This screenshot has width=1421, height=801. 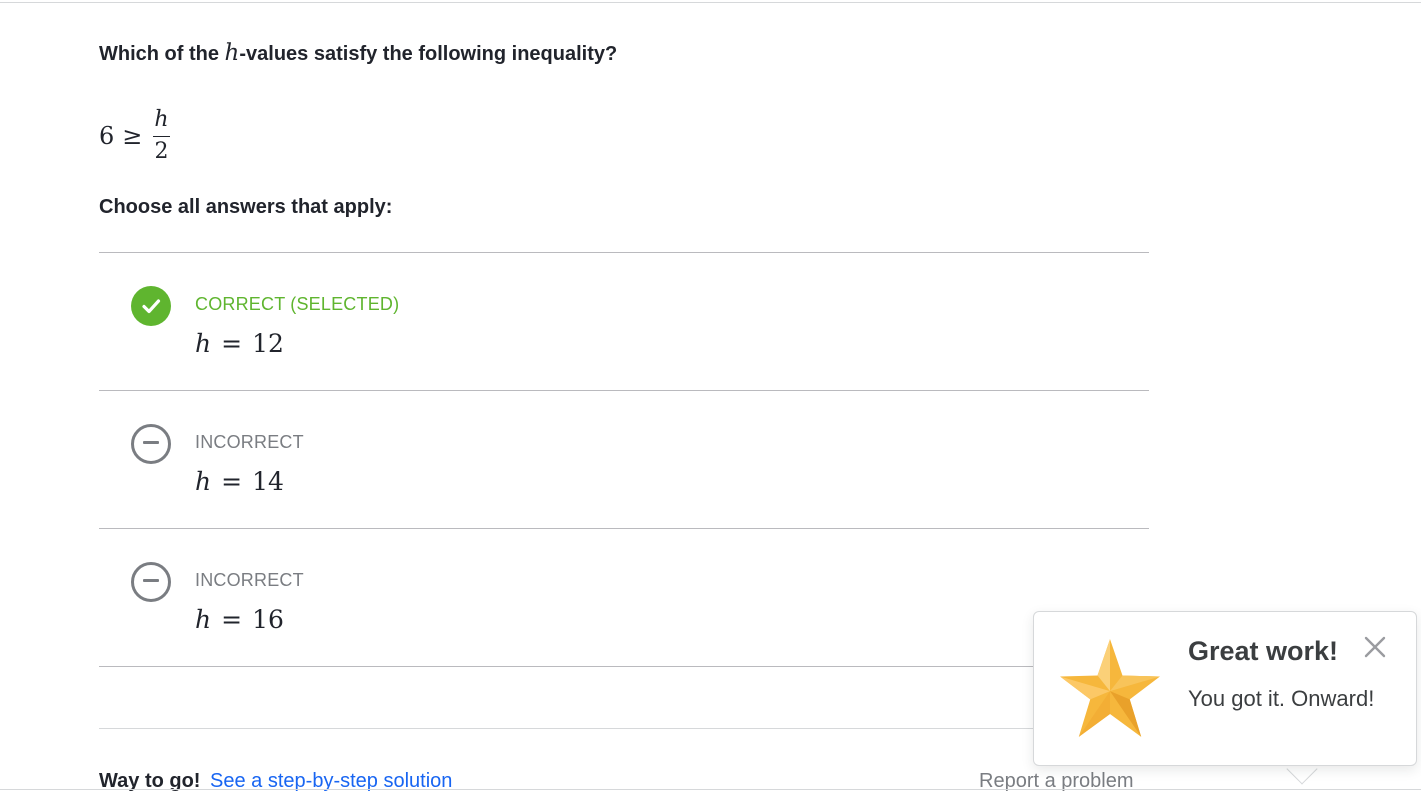 I want to click on choice-expression: h = 14, so click(x=239, y=481).